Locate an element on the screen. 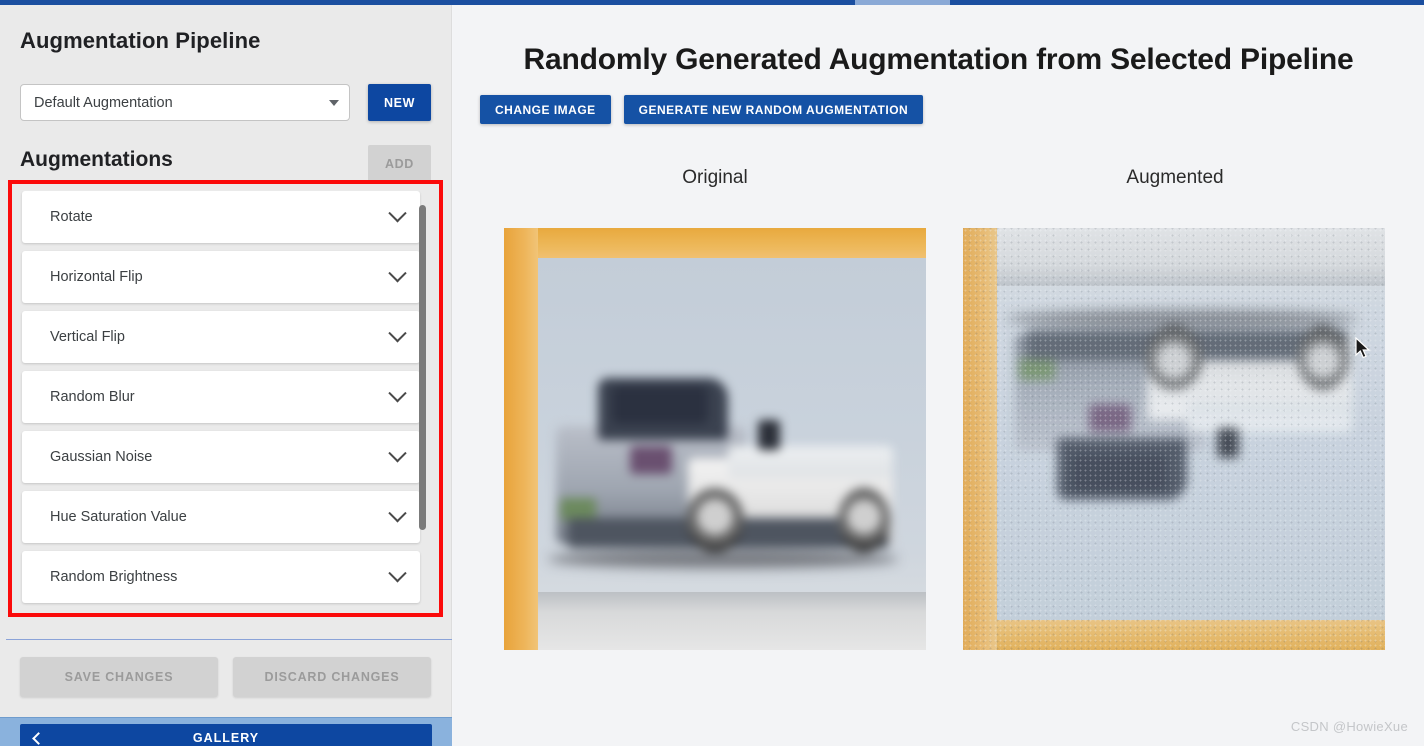 The width and height of the screenshot is (1424, 746). photo-border-top is located at coordinates (715, 243).